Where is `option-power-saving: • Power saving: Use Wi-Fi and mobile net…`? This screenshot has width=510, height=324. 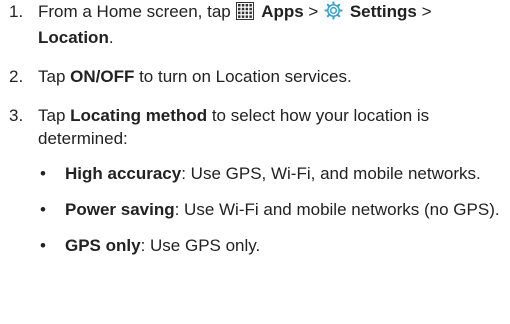
option-power-saving: • Power saving: Use Wi-Fi and mobile net… is located at coordinates (274, 209).